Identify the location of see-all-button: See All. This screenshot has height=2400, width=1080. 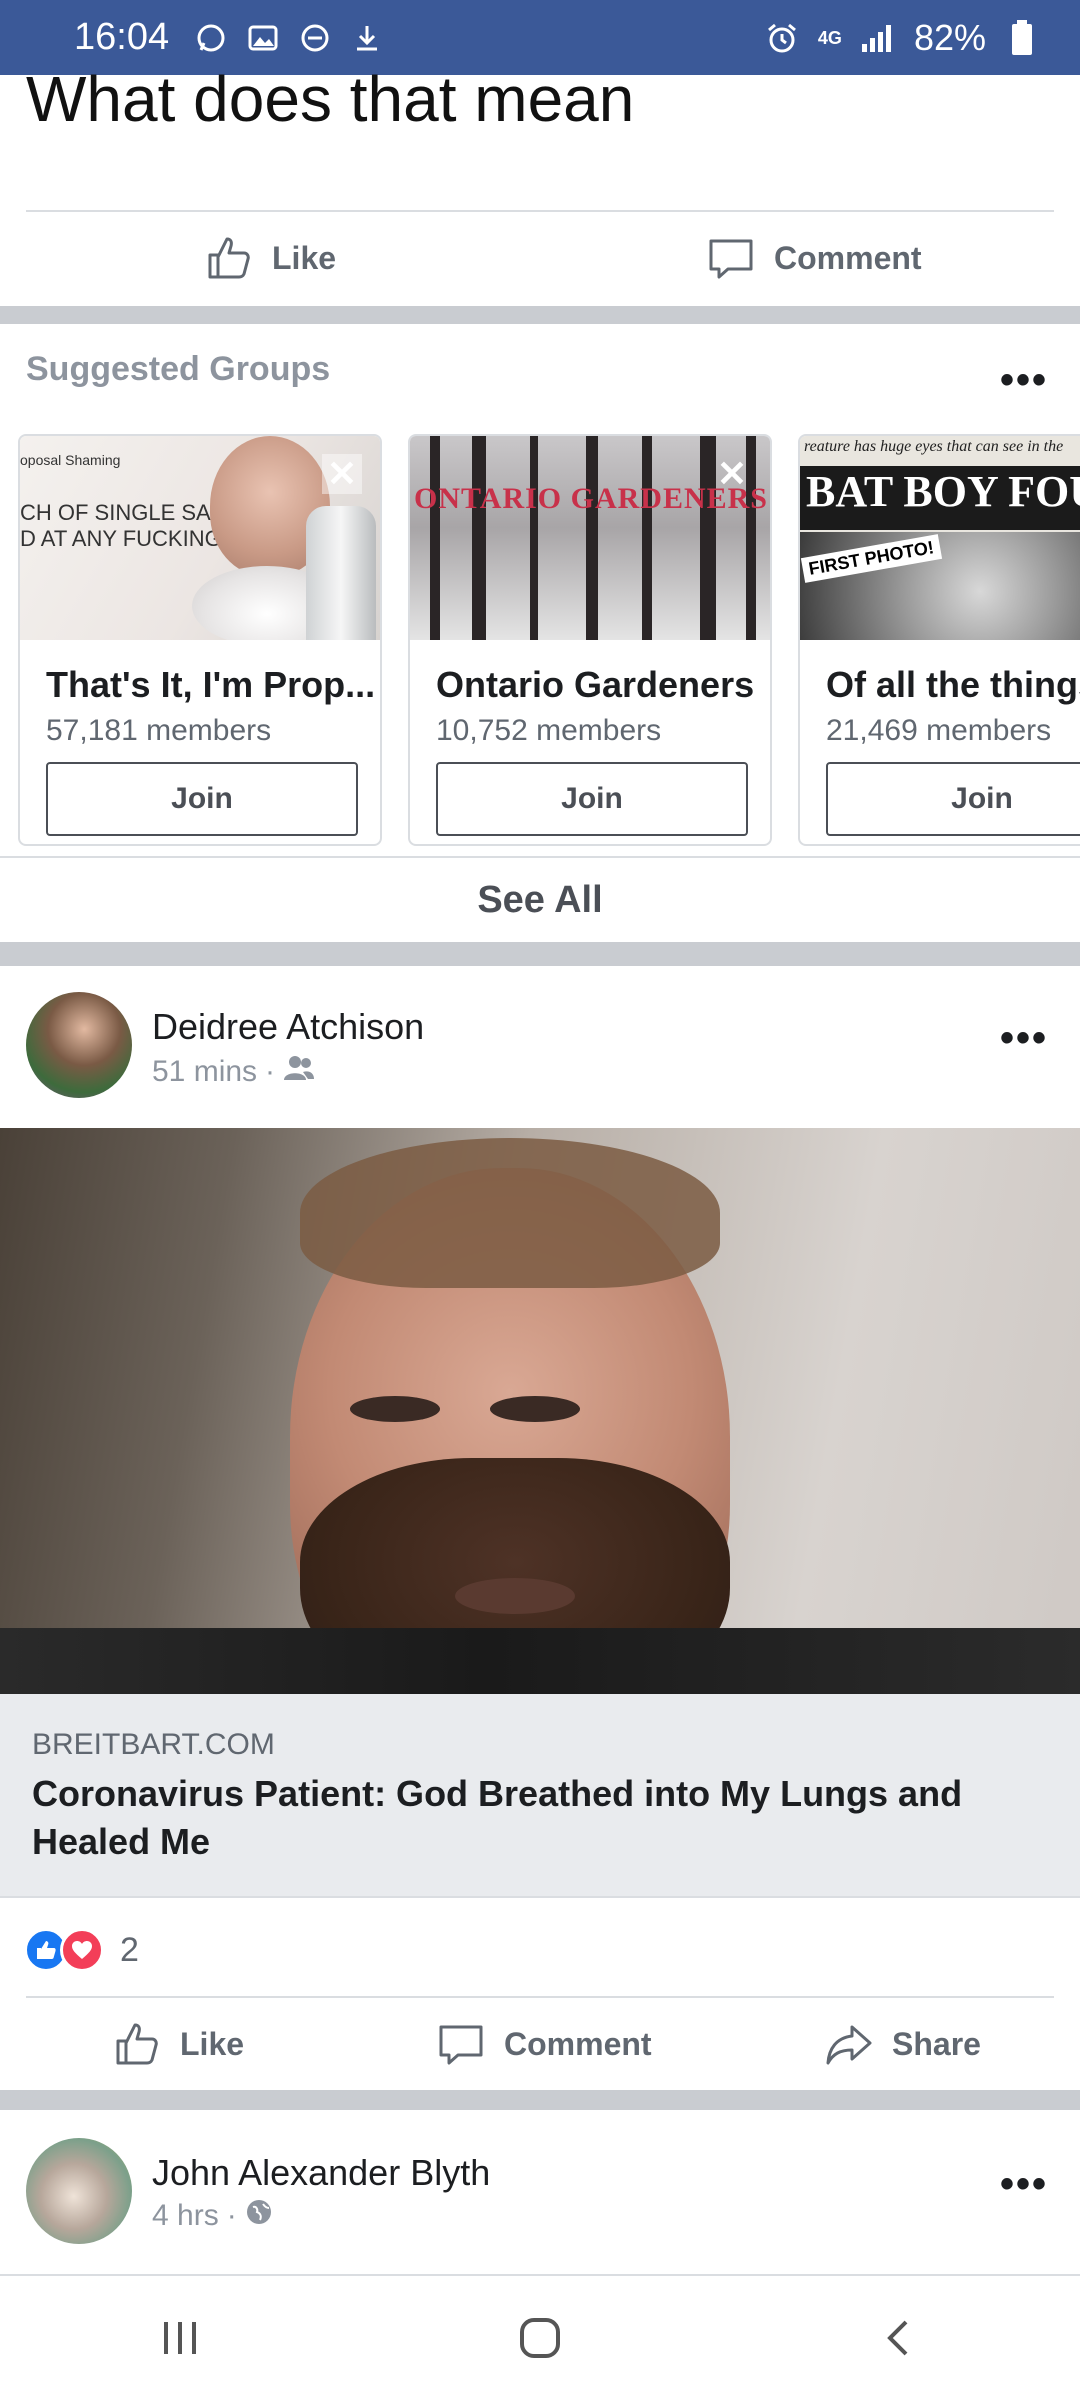
(540, 899).